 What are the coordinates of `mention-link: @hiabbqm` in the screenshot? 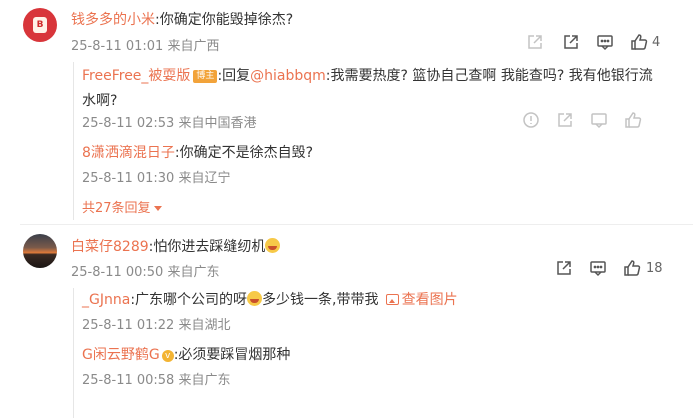 It's located at (288, 76).